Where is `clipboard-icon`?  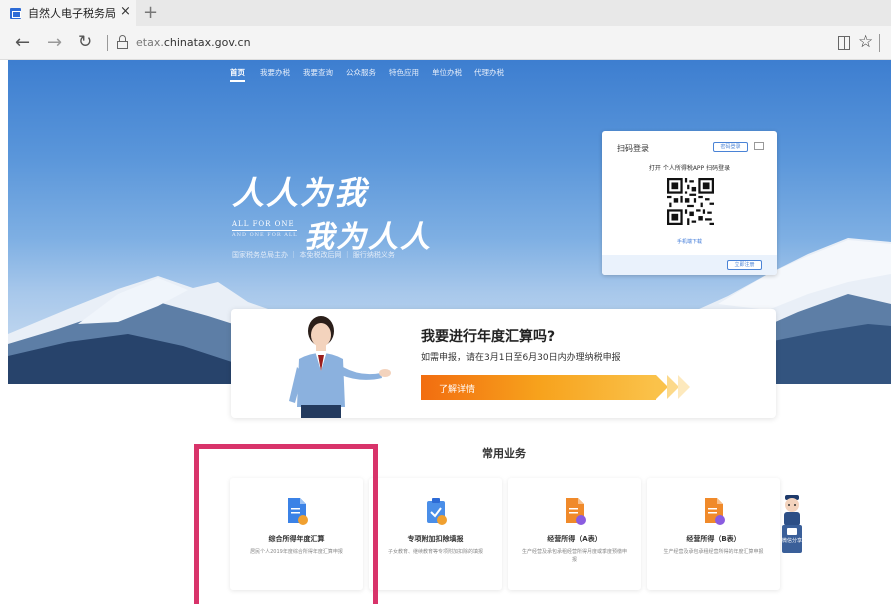
clipboard-icon is located at coordinates (437, 511).